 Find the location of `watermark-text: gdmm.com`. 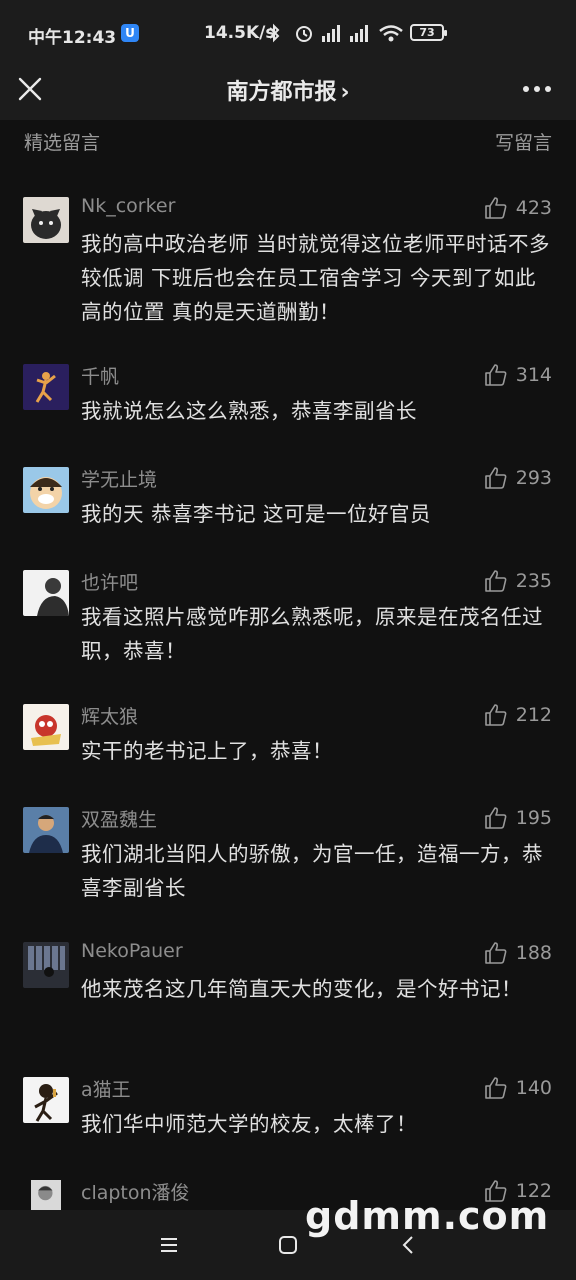

watermark-text: gdmm.com is located at coordinates (427, 1216).